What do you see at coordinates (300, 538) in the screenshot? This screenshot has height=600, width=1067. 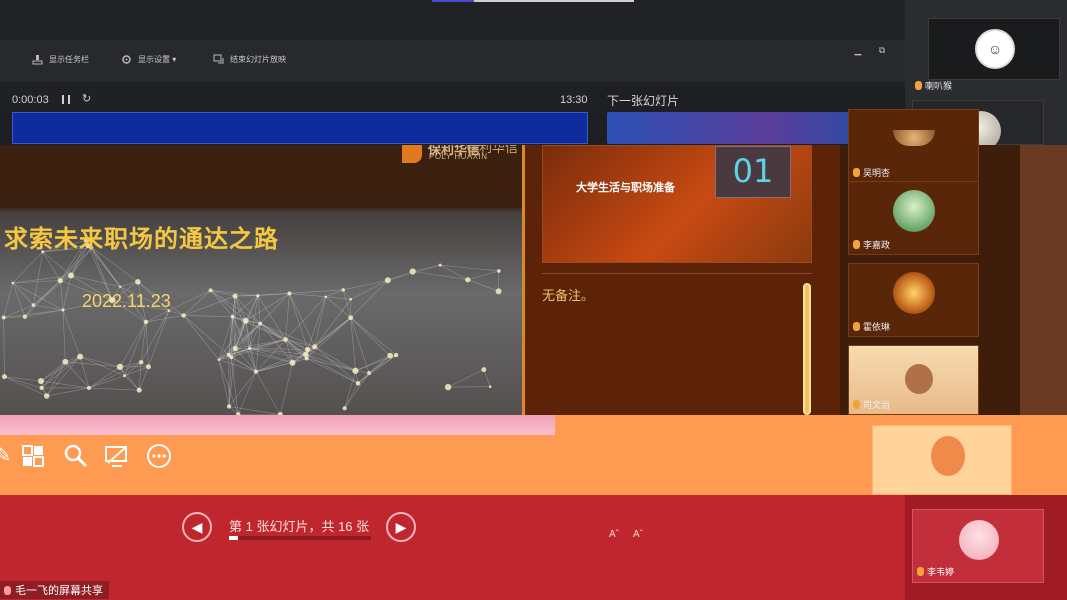 I see `slide-progress-bar` at bounding box center [300, 538].